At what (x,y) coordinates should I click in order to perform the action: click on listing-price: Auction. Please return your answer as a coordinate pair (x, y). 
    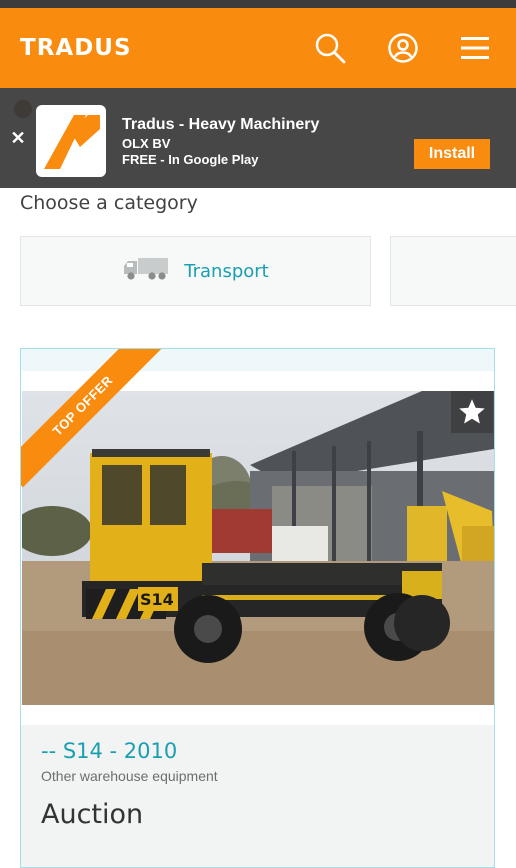
    Looking at the image, I should click on (92, 814).